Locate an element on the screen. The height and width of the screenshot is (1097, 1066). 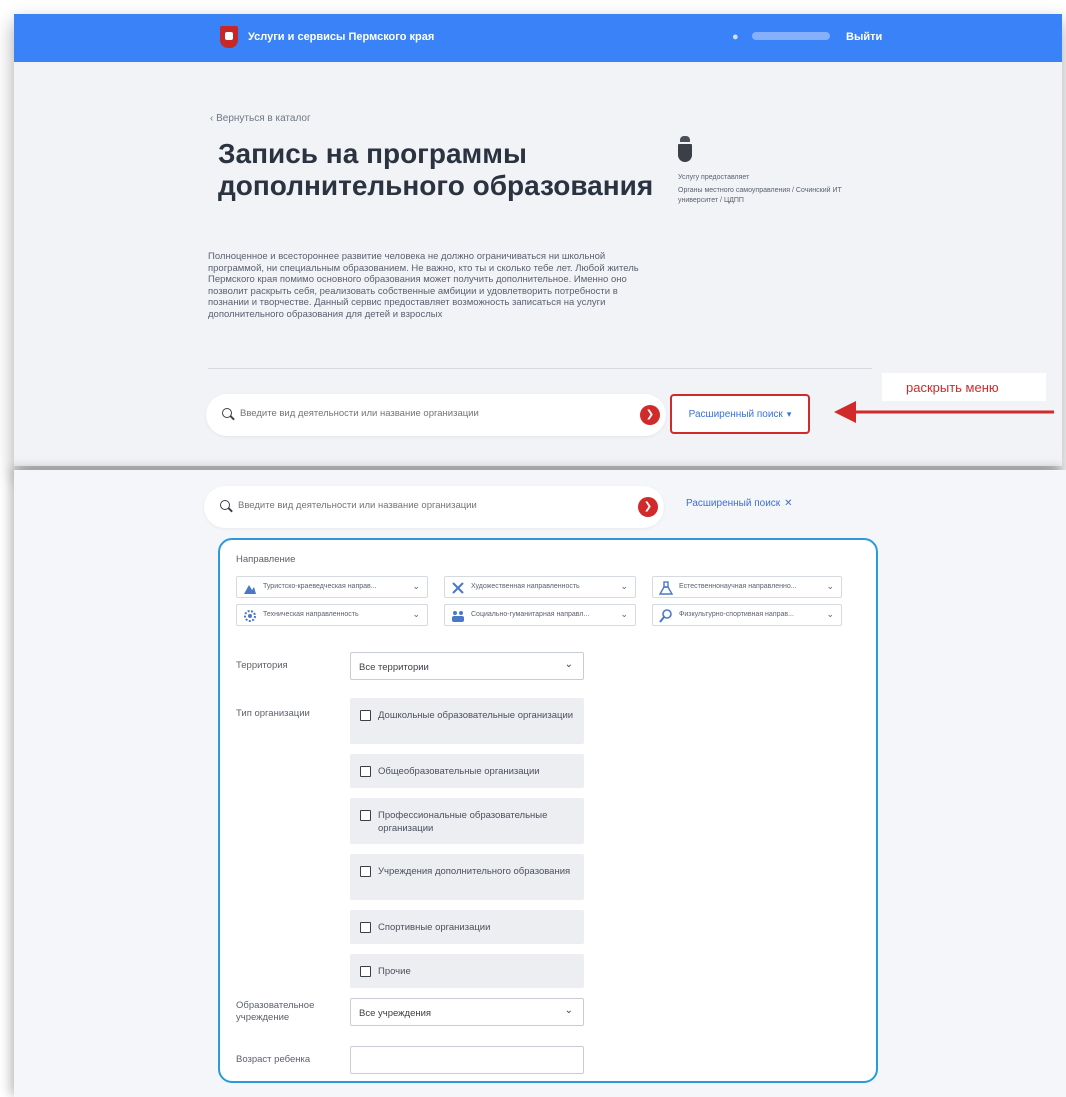
direction-select-text: Художественная направленность is located at coordinates (525, 586).